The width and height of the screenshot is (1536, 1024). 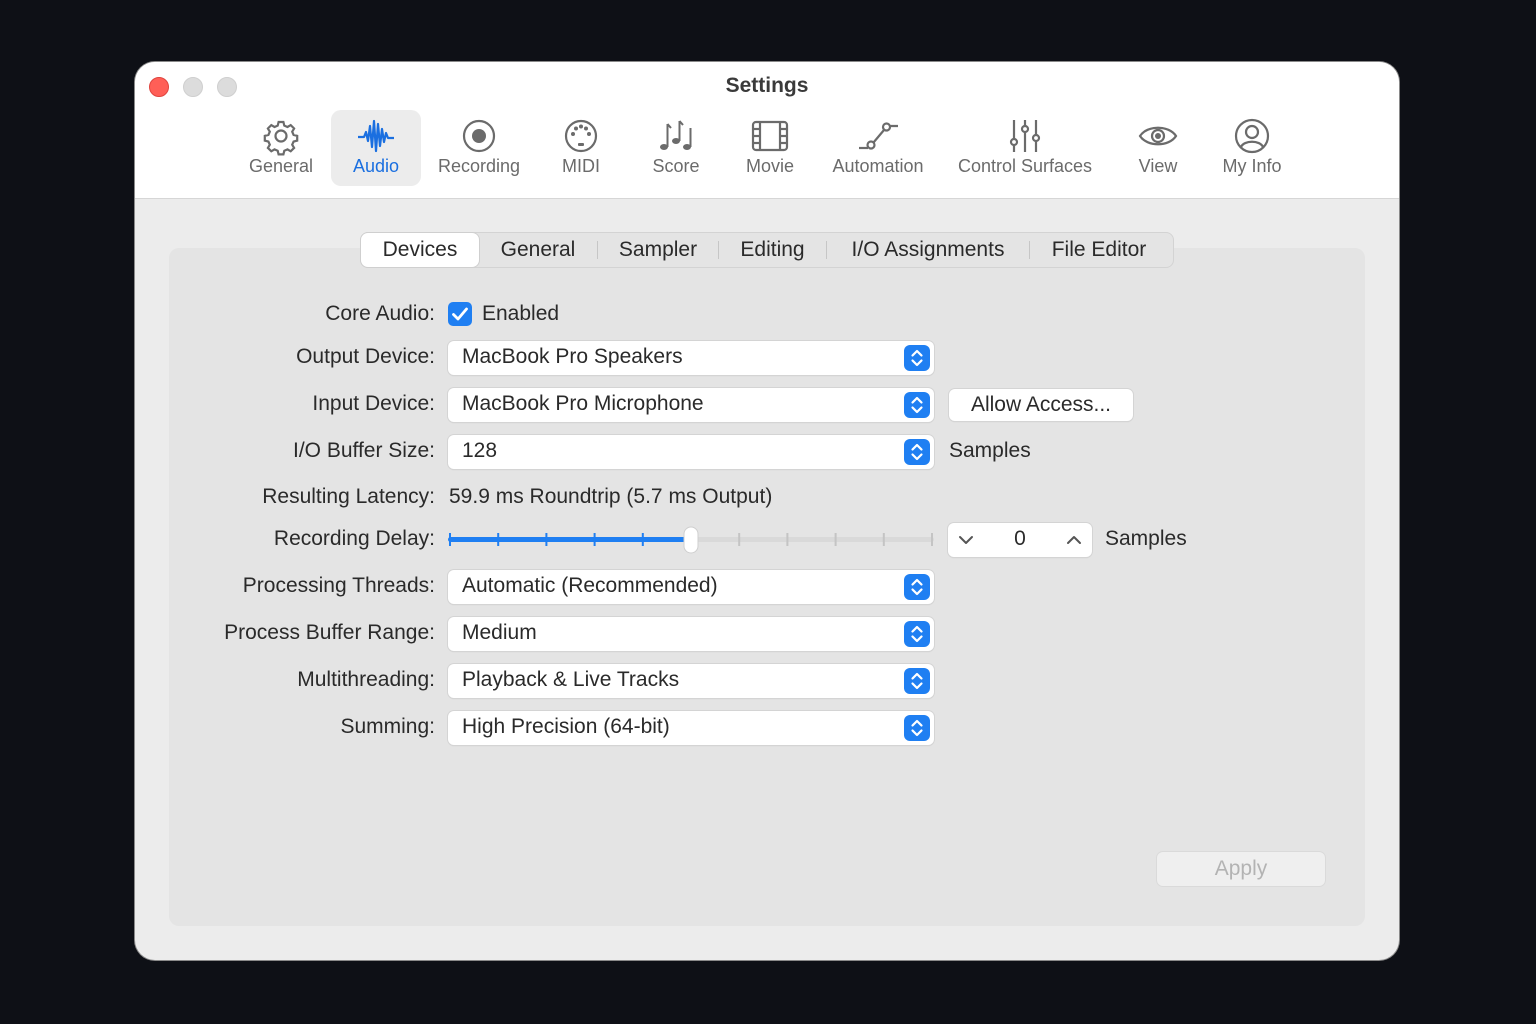 I want to click on toolbar-item-view: View, so click(x=1158, y=148).